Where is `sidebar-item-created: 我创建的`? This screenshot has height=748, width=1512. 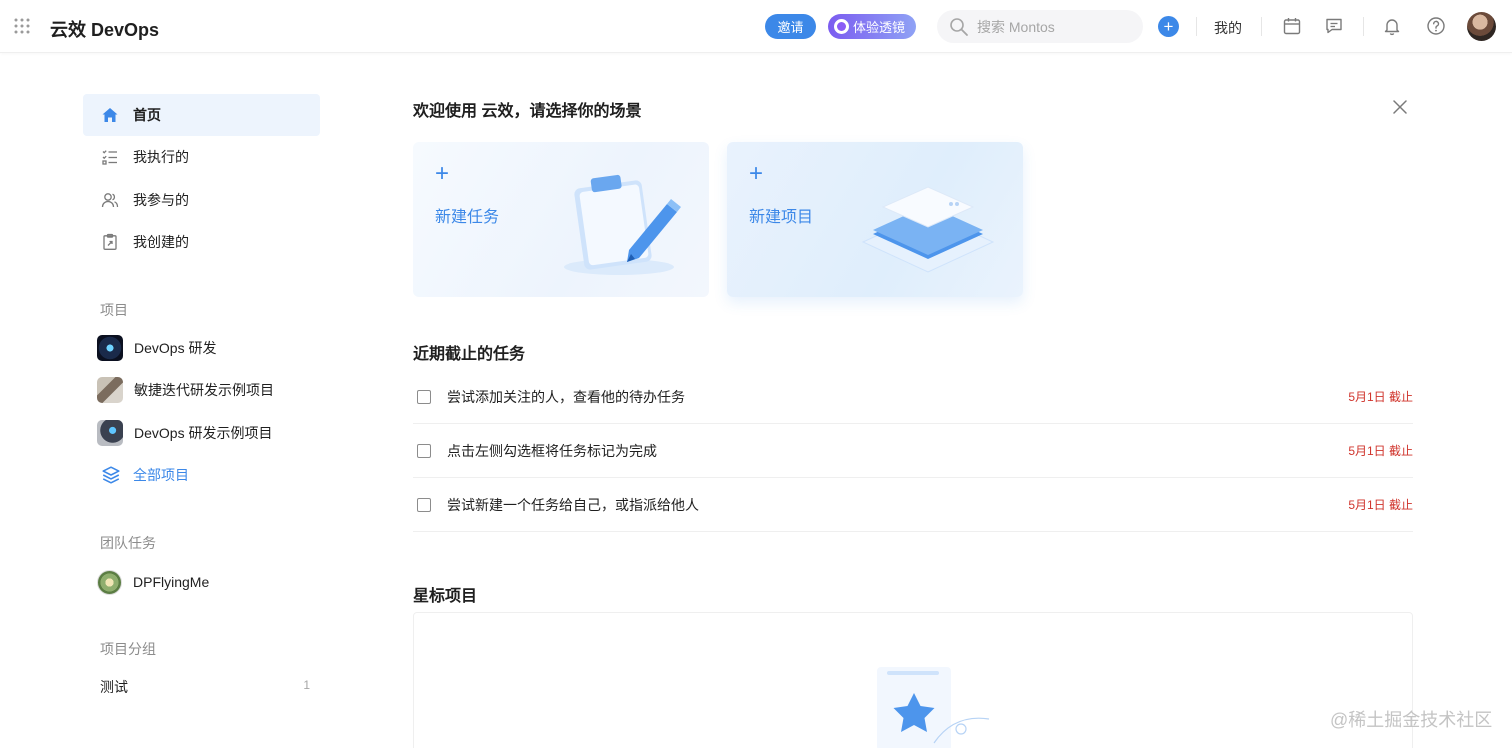
sidebar-item-created: 我创建的 is located at coordinates (201, 242).